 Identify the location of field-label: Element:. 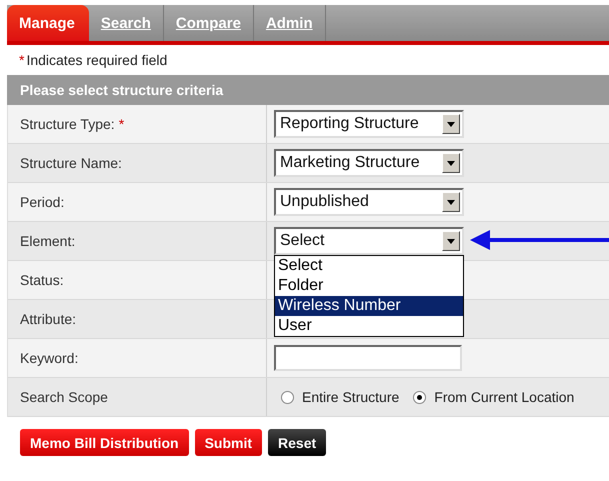
(48, 241).